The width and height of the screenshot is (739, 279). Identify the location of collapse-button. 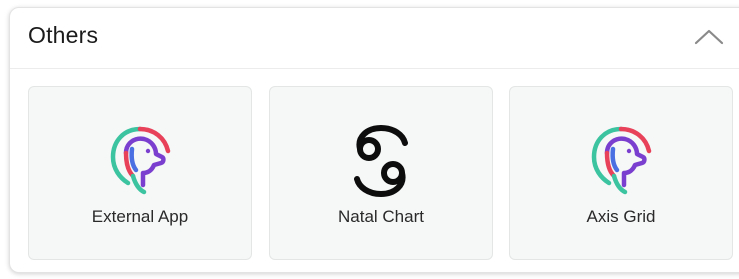
(709, 37).